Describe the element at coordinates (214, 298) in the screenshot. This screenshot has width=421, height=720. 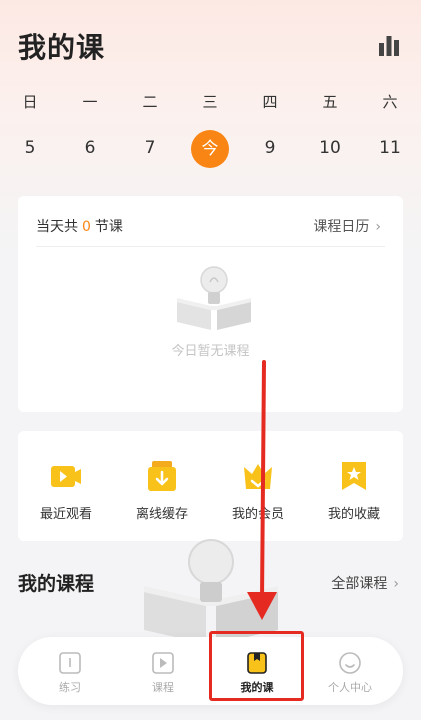
I see `empty-book-lightbulb-icon` at that location.